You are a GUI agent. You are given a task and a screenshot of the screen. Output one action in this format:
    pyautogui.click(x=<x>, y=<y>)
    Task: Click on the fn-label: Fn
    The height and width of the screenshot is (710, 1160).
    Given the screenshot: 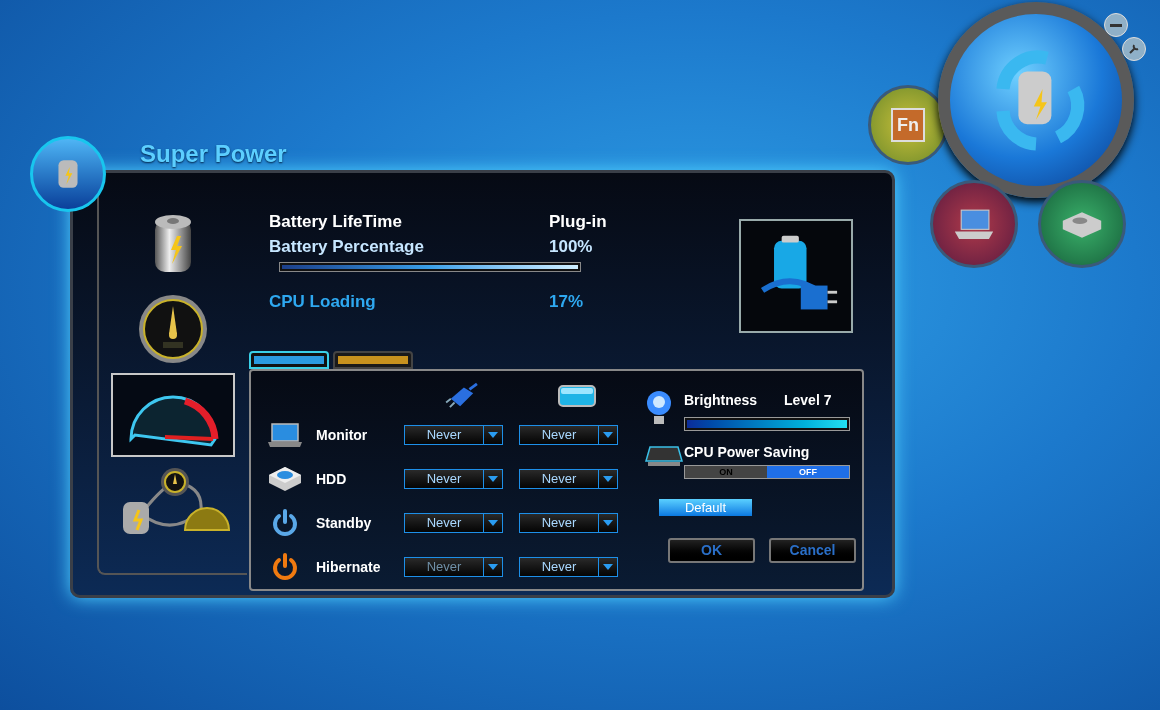 What is the action you would take?
    pyautogui.click(x=908, y=125)
    